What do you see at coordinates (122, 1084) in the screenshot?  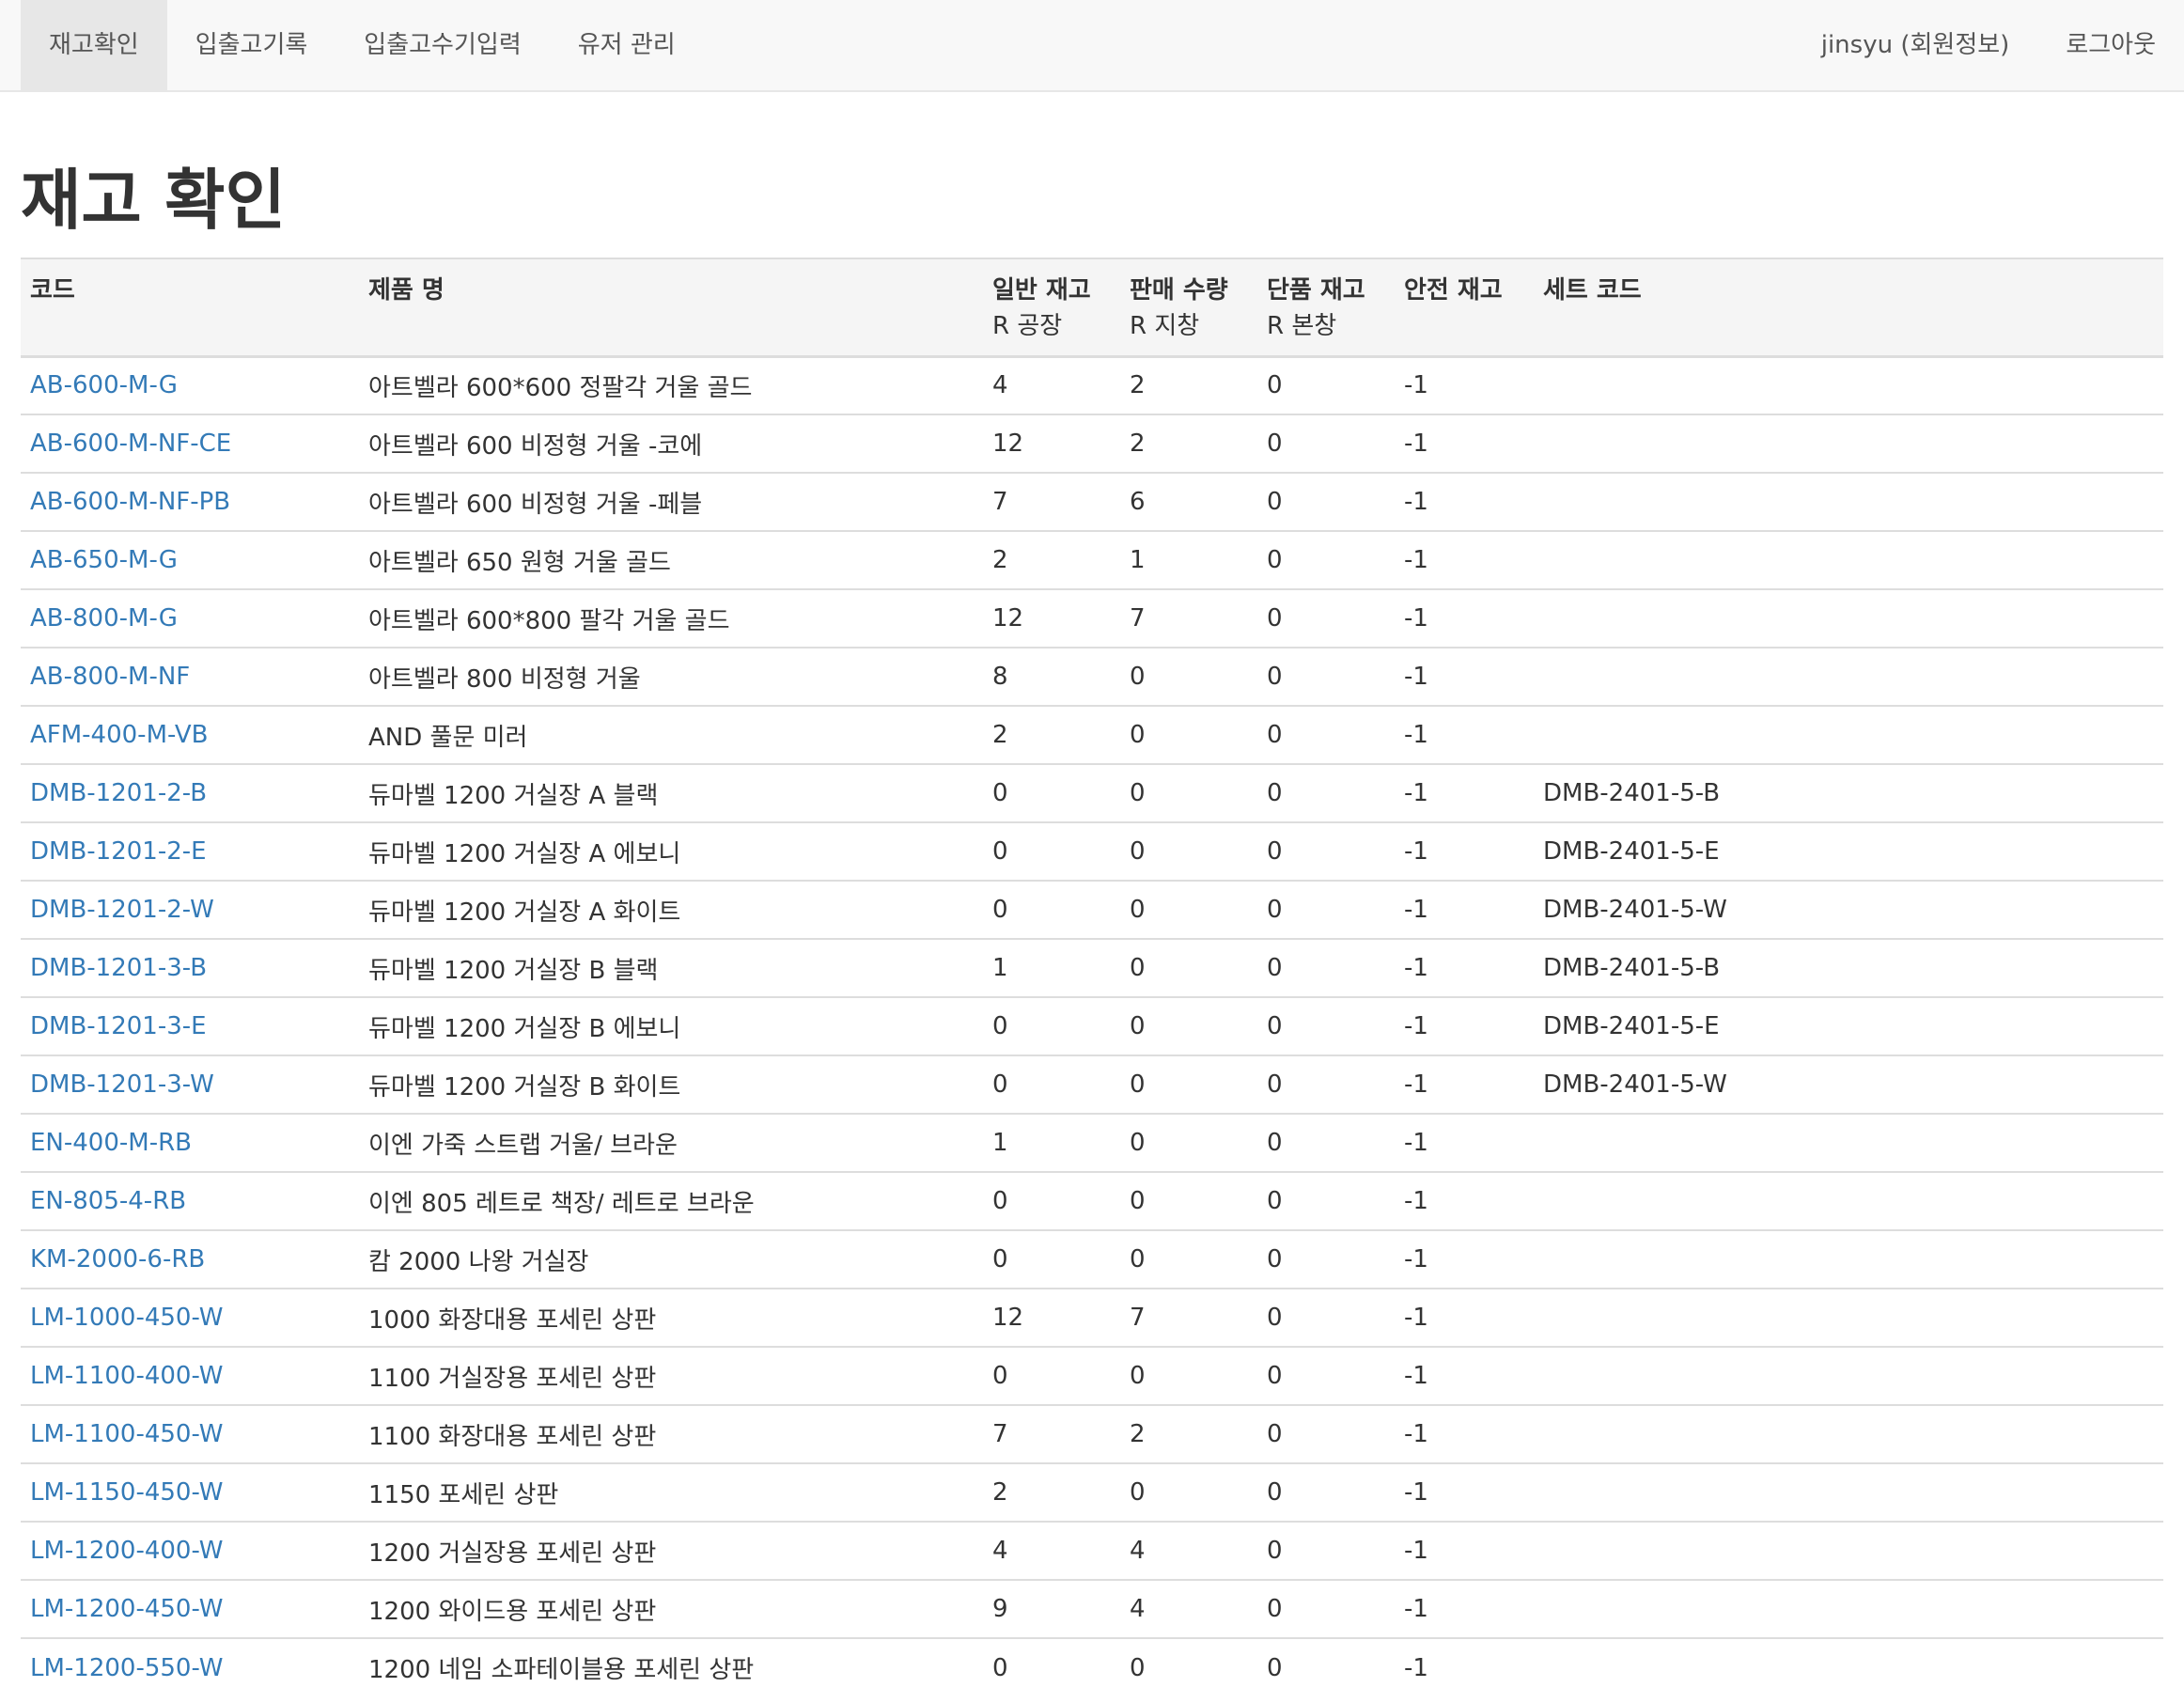 I see `product-code-link: DMB-1201-3-W` at bounding box center [122, 1084].